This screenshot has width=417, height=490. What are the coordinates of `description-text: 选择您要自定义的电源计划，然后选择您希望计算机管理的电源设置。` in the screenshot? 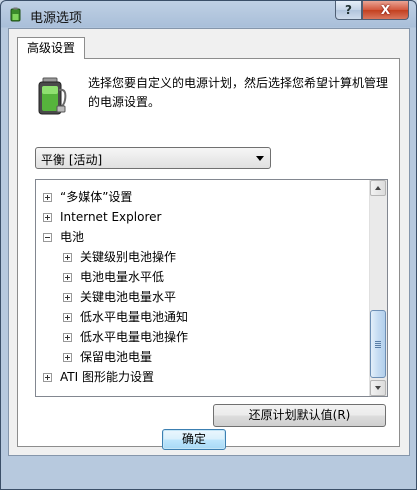 It's located at (238, 92).